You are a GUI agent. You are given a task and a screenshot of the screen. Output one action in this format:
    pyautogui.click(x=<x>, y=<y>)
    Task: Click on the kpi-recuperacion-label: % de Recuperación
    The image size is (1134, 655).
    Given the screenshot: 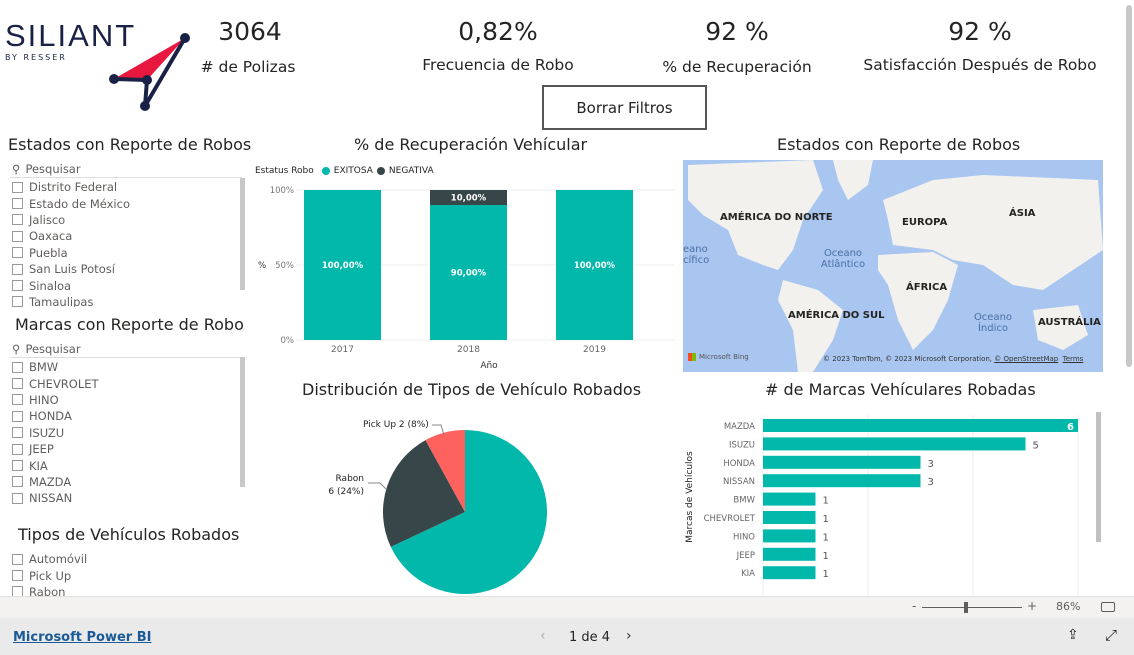 What is the action you would take?
    pyautogui.click(x=737, y=67)
    